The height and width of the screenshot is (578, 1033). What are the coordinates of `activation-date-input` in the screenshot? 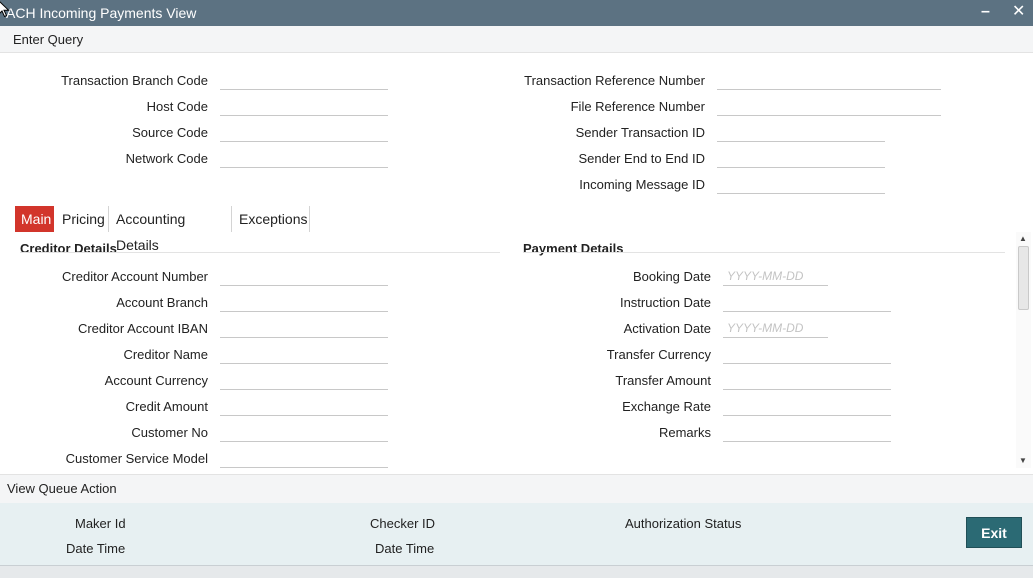 It's located at (775, 328).